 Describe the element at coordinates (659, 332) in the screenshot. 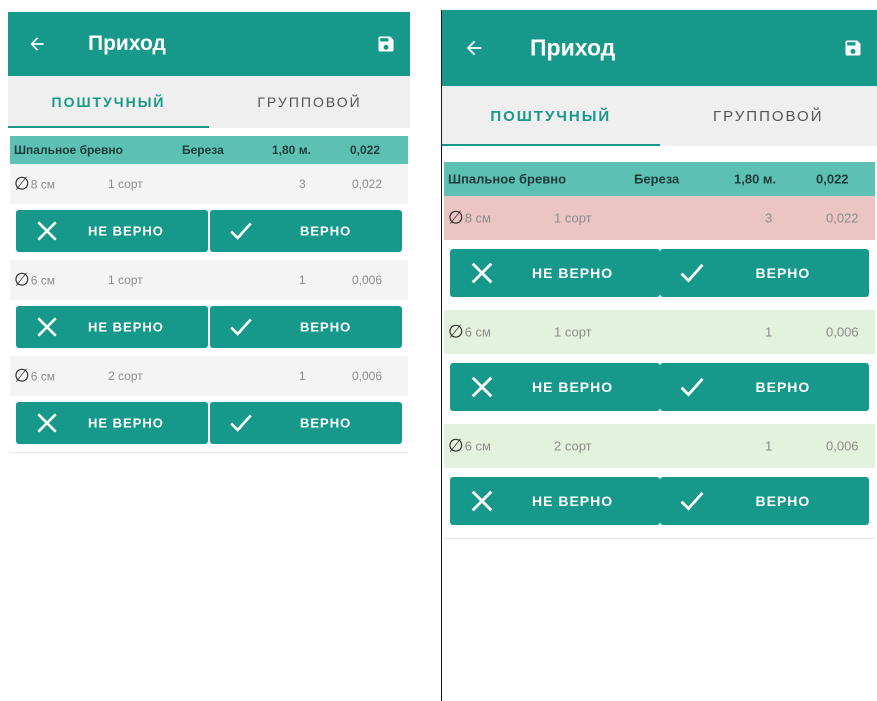

I see `list-item: ∅6 см 1 сорт 1 0,006` at that location.